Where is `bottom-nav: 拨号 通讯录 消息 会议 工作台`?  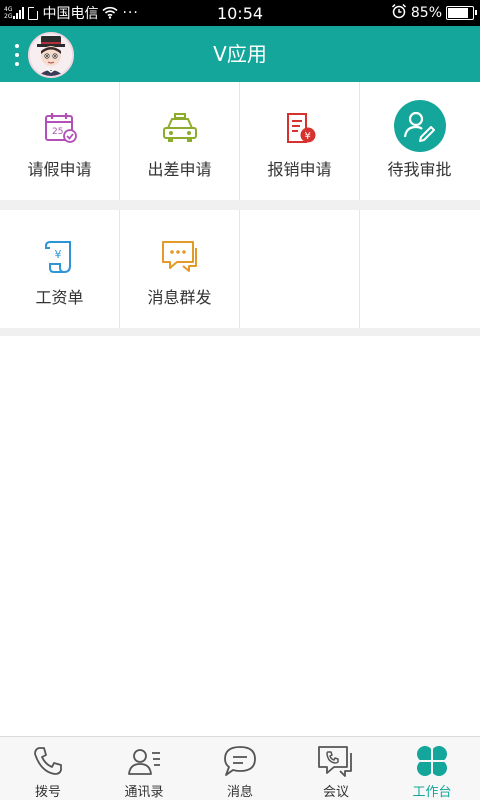
bottom-nav: 拨号 通讯录 消息 会议 工作台 is located at coordinates (240, 768).